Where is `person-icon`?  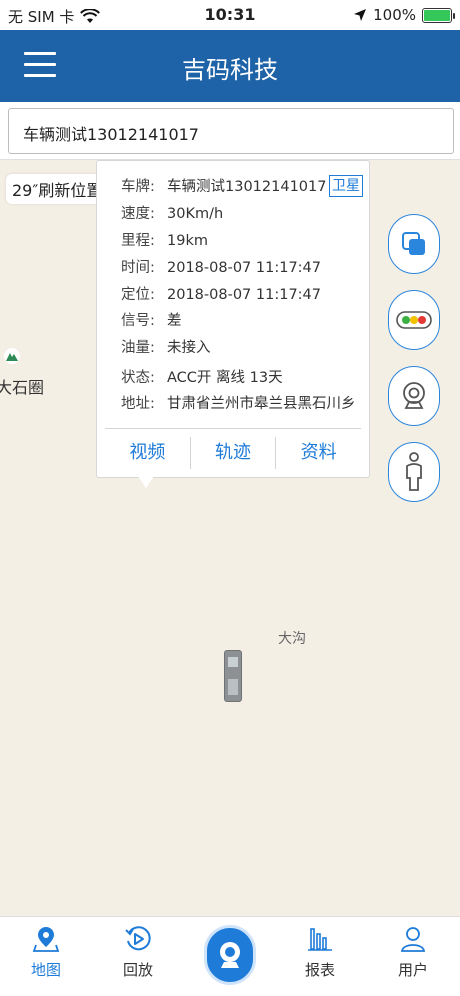 person-icon is located at coordinates (414, 471).